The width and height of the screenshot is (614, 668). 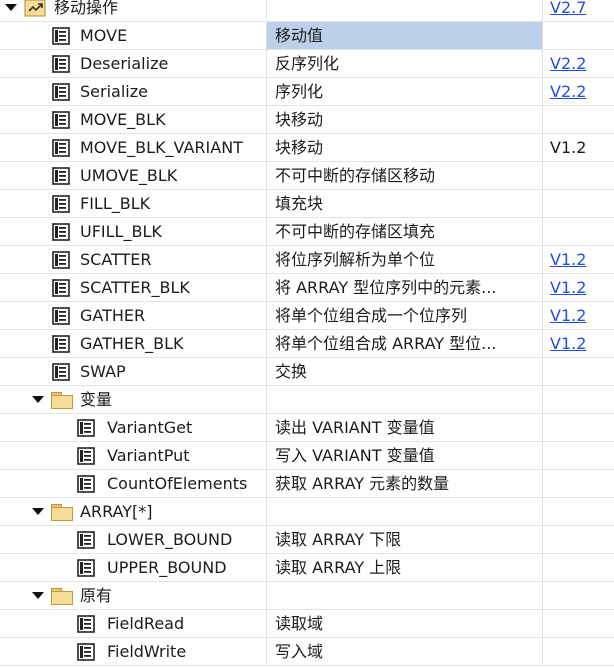 I want to click on tree-row-instruction: SWAP 交换, so click(x=307, y=372).